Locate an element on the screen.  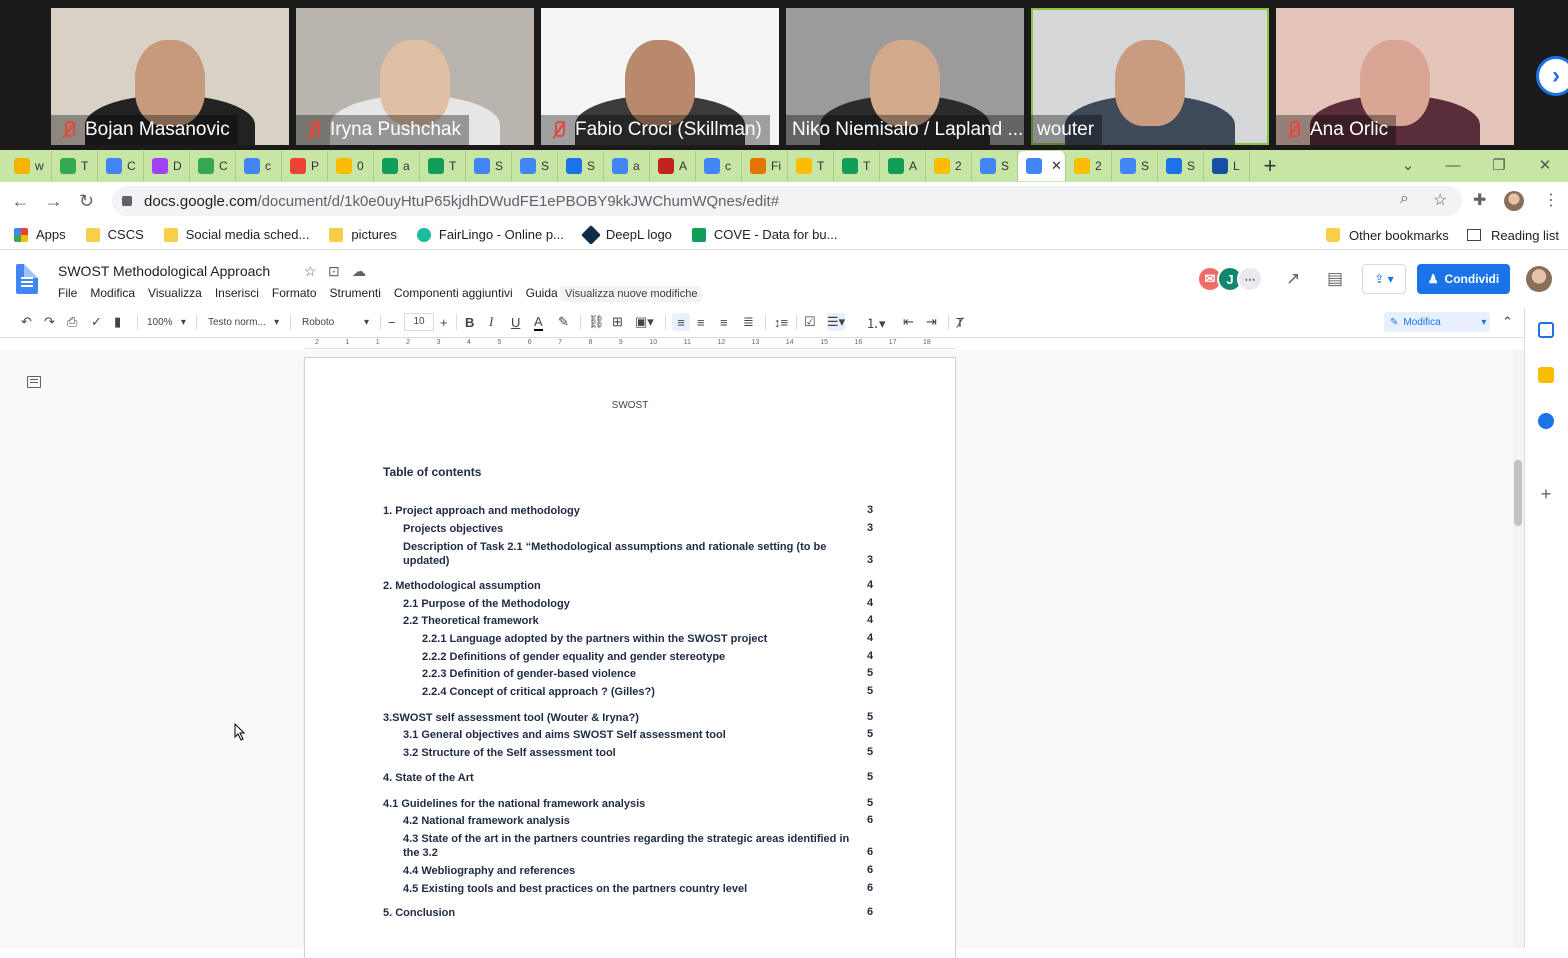
menu-item: Guida is located at coordinates (542, 293).